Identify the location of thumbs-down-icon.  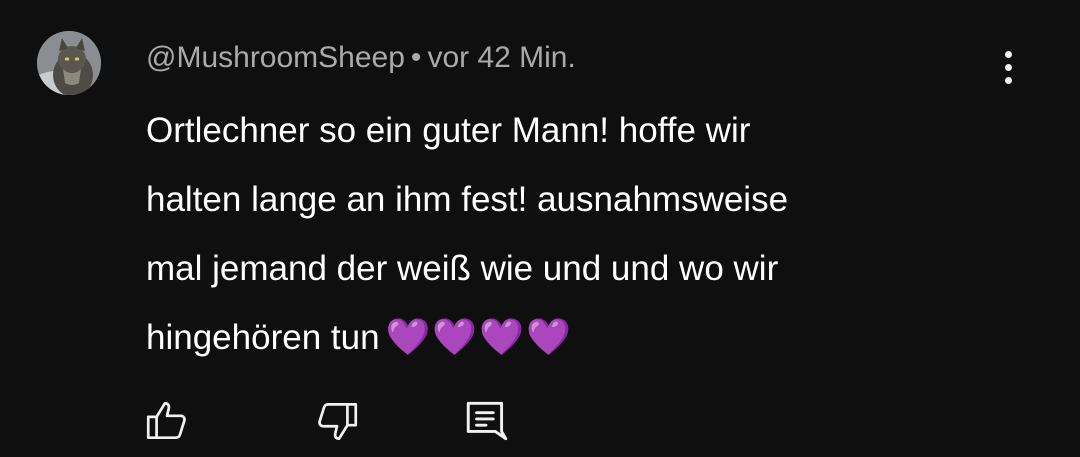
(338, 421).